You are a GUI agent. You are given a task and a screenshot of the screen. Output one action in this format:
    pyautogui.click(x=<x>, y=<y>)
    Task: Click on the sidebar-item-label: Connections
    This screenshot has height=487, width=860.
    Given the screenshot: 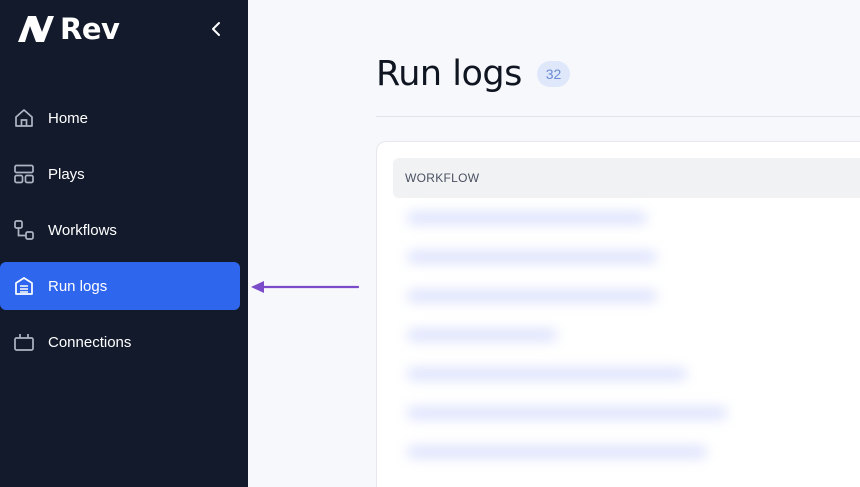 What is the action you would take?
    pyautogui.click(x=90, y=342)
    